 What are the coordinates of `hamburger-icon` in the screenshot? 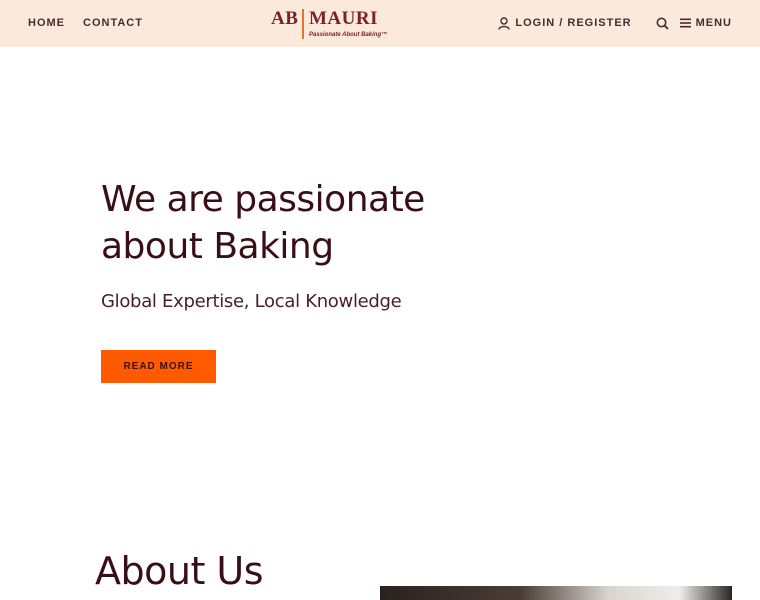 It's located at (685, 23).